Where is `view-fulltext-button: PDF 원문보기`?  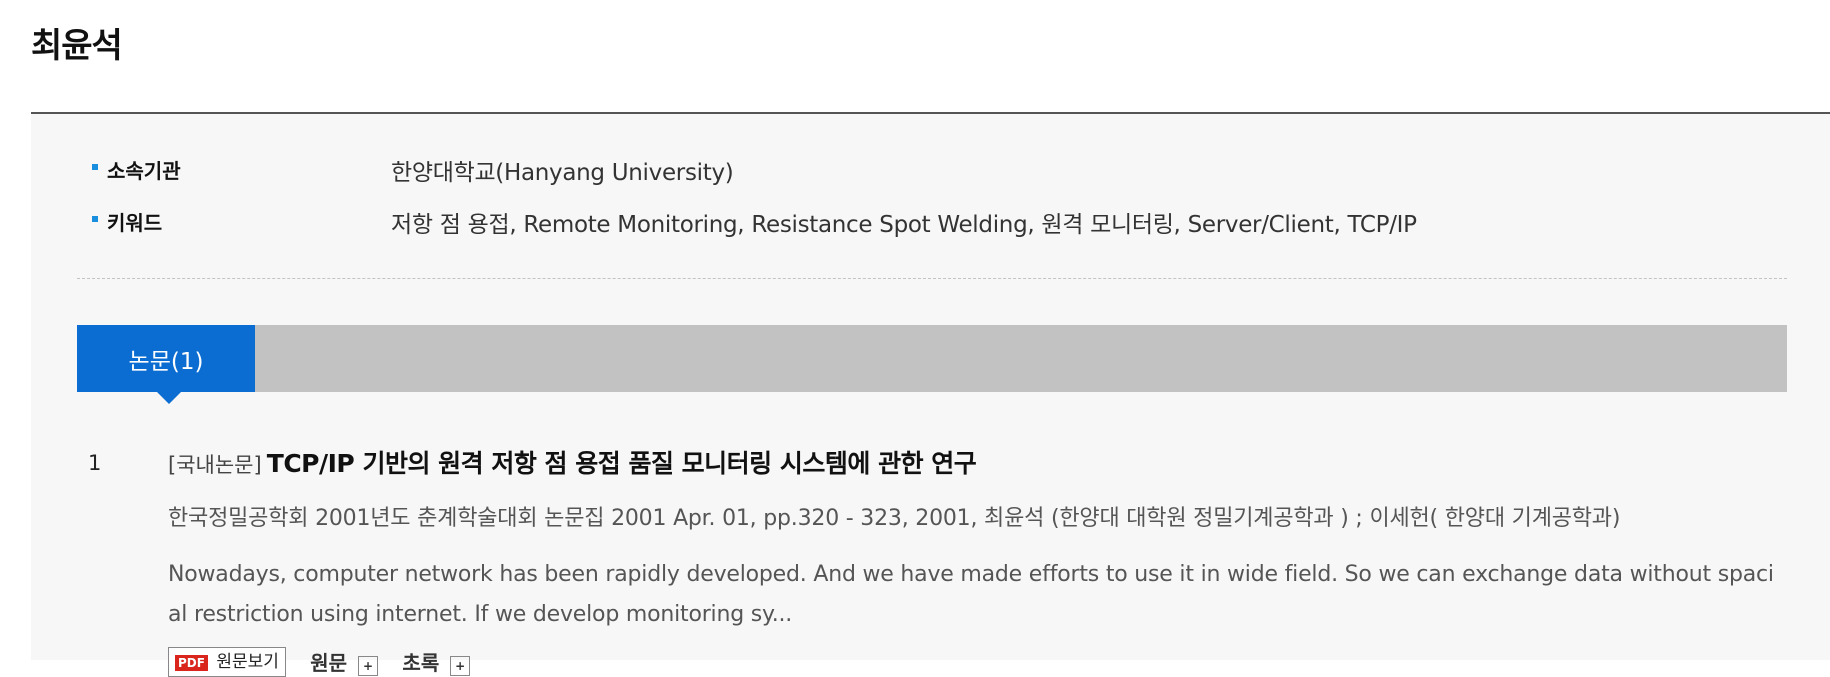 view-fulltext-button: PDF 원문보기 is located at coordinates (227, 662).